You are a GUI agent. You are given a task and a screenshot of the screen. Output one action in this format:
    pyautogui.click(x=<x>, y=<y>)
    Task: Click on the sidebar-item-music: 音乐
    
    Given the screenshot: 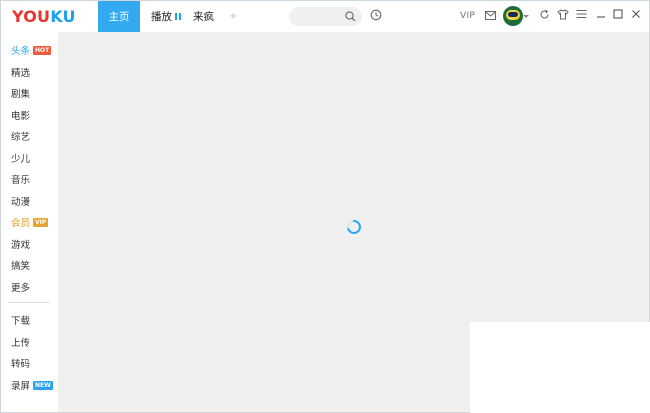 What is the action you would take?
    pyautogui.click(x=20, y=179)
    